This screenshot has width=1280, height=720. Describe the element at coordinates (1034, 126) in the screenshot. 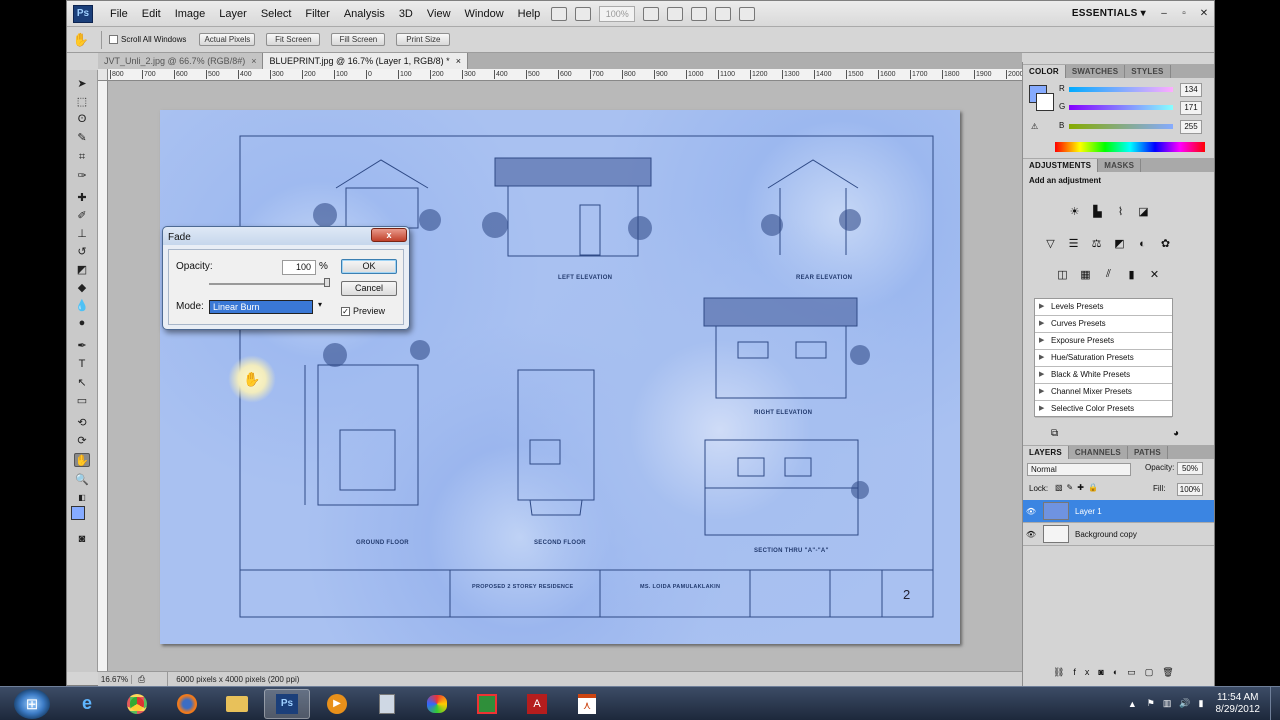

I see `out-of-gamut-warning-icon: ⚠` at that location.